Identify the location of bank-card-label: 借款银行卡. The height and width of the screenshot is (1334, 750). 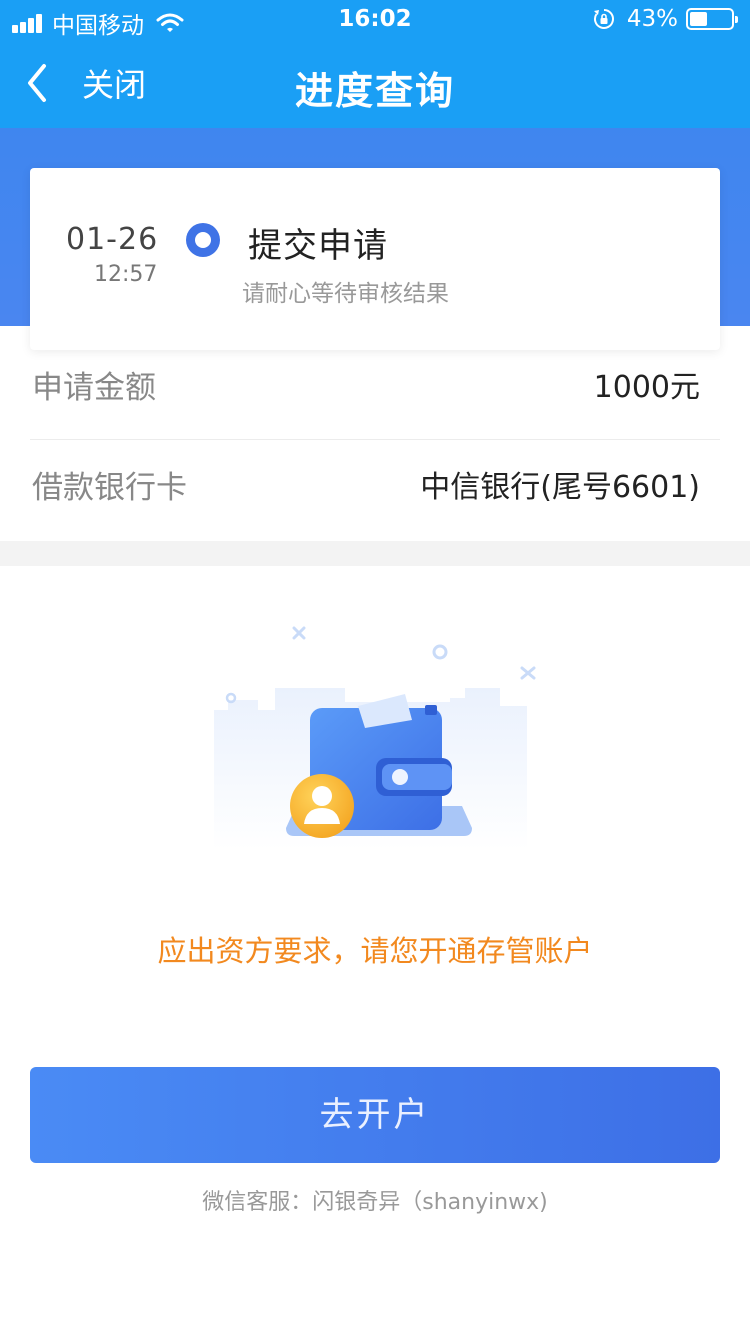
(109, 488).